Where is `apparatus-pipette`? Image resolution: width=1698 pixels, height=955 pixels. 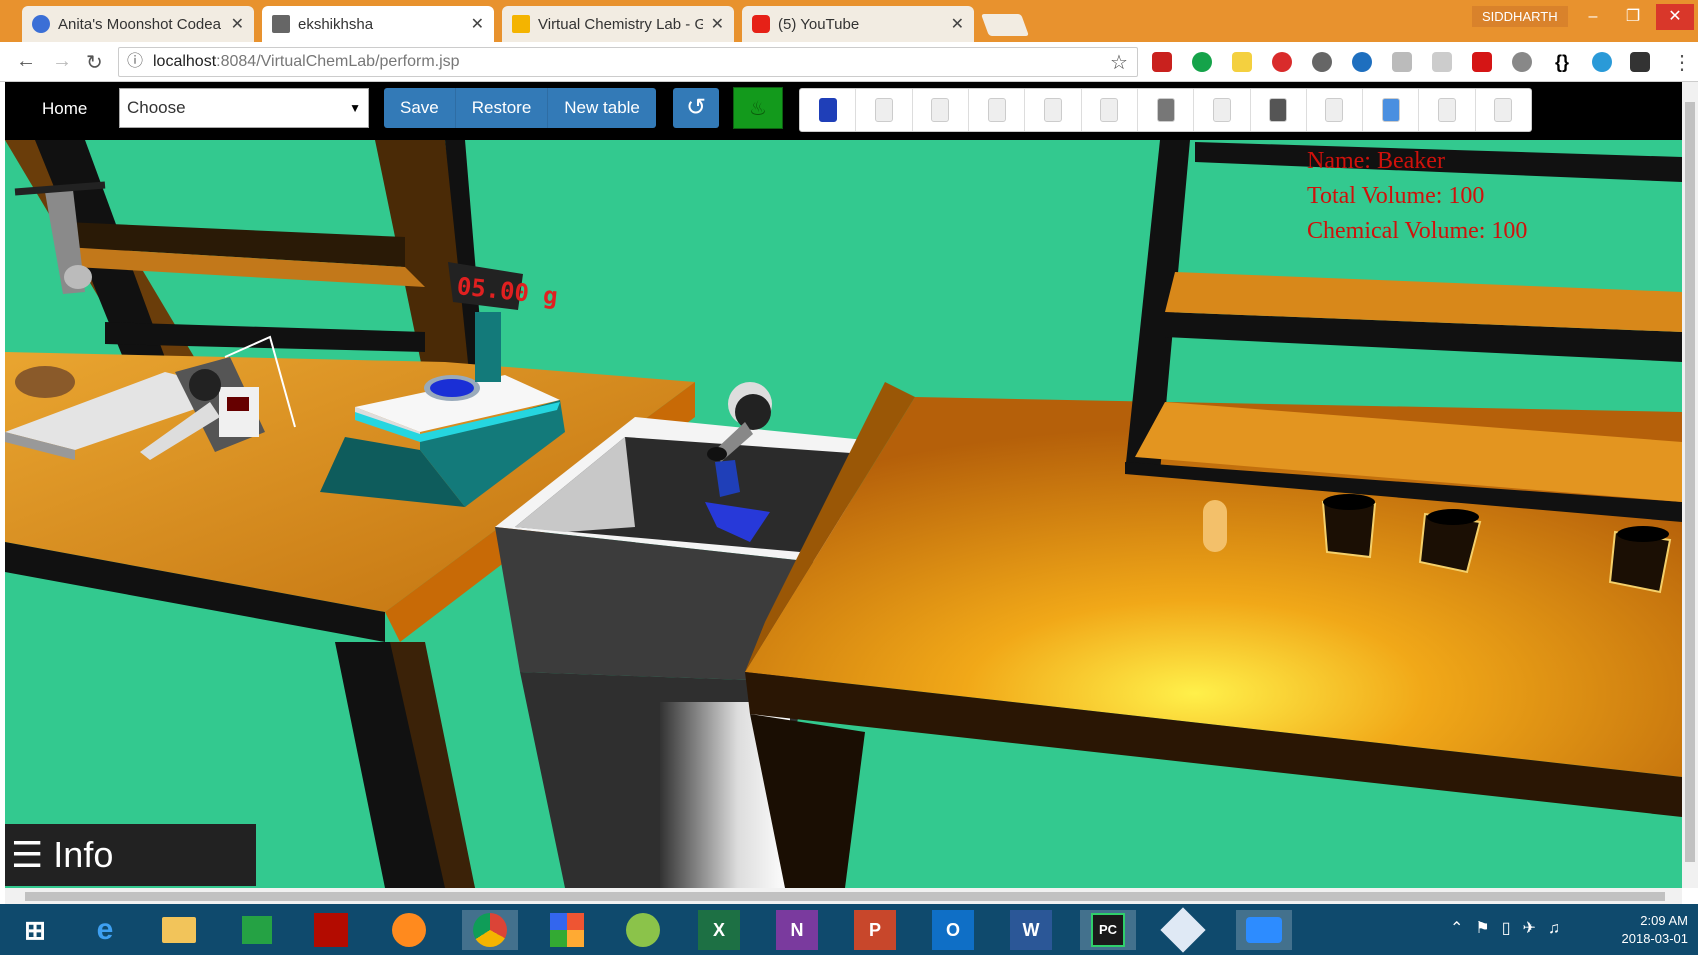
apparatus-pipette is located at coordinates (1222, 110).